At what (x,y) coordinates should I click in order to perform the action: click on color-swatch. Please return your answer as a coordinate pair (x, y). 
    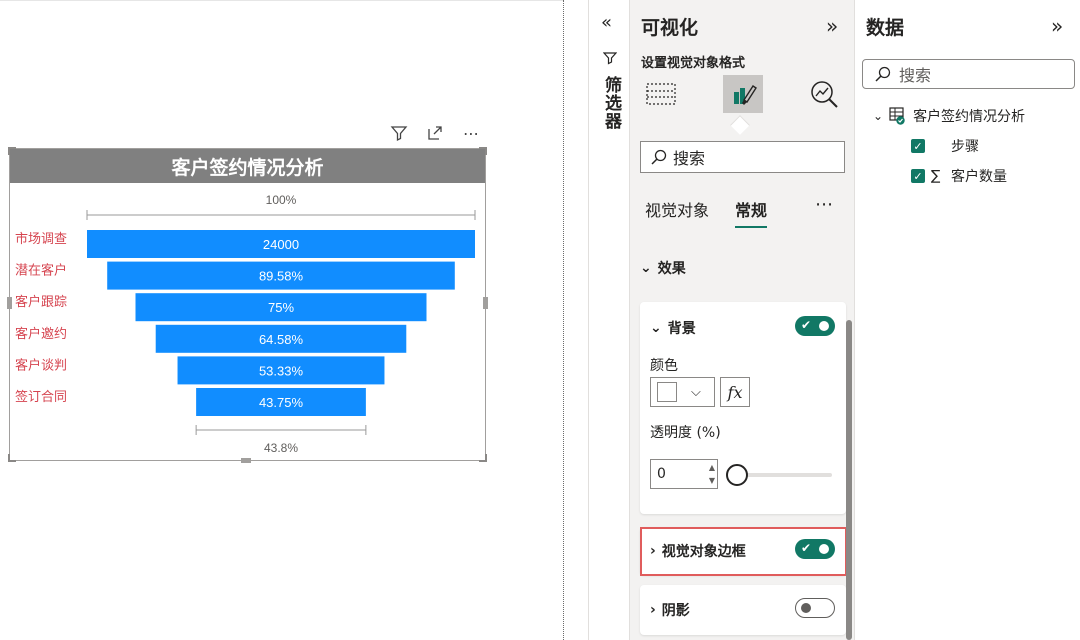
    Looking at the image, I should click on (667, 392).